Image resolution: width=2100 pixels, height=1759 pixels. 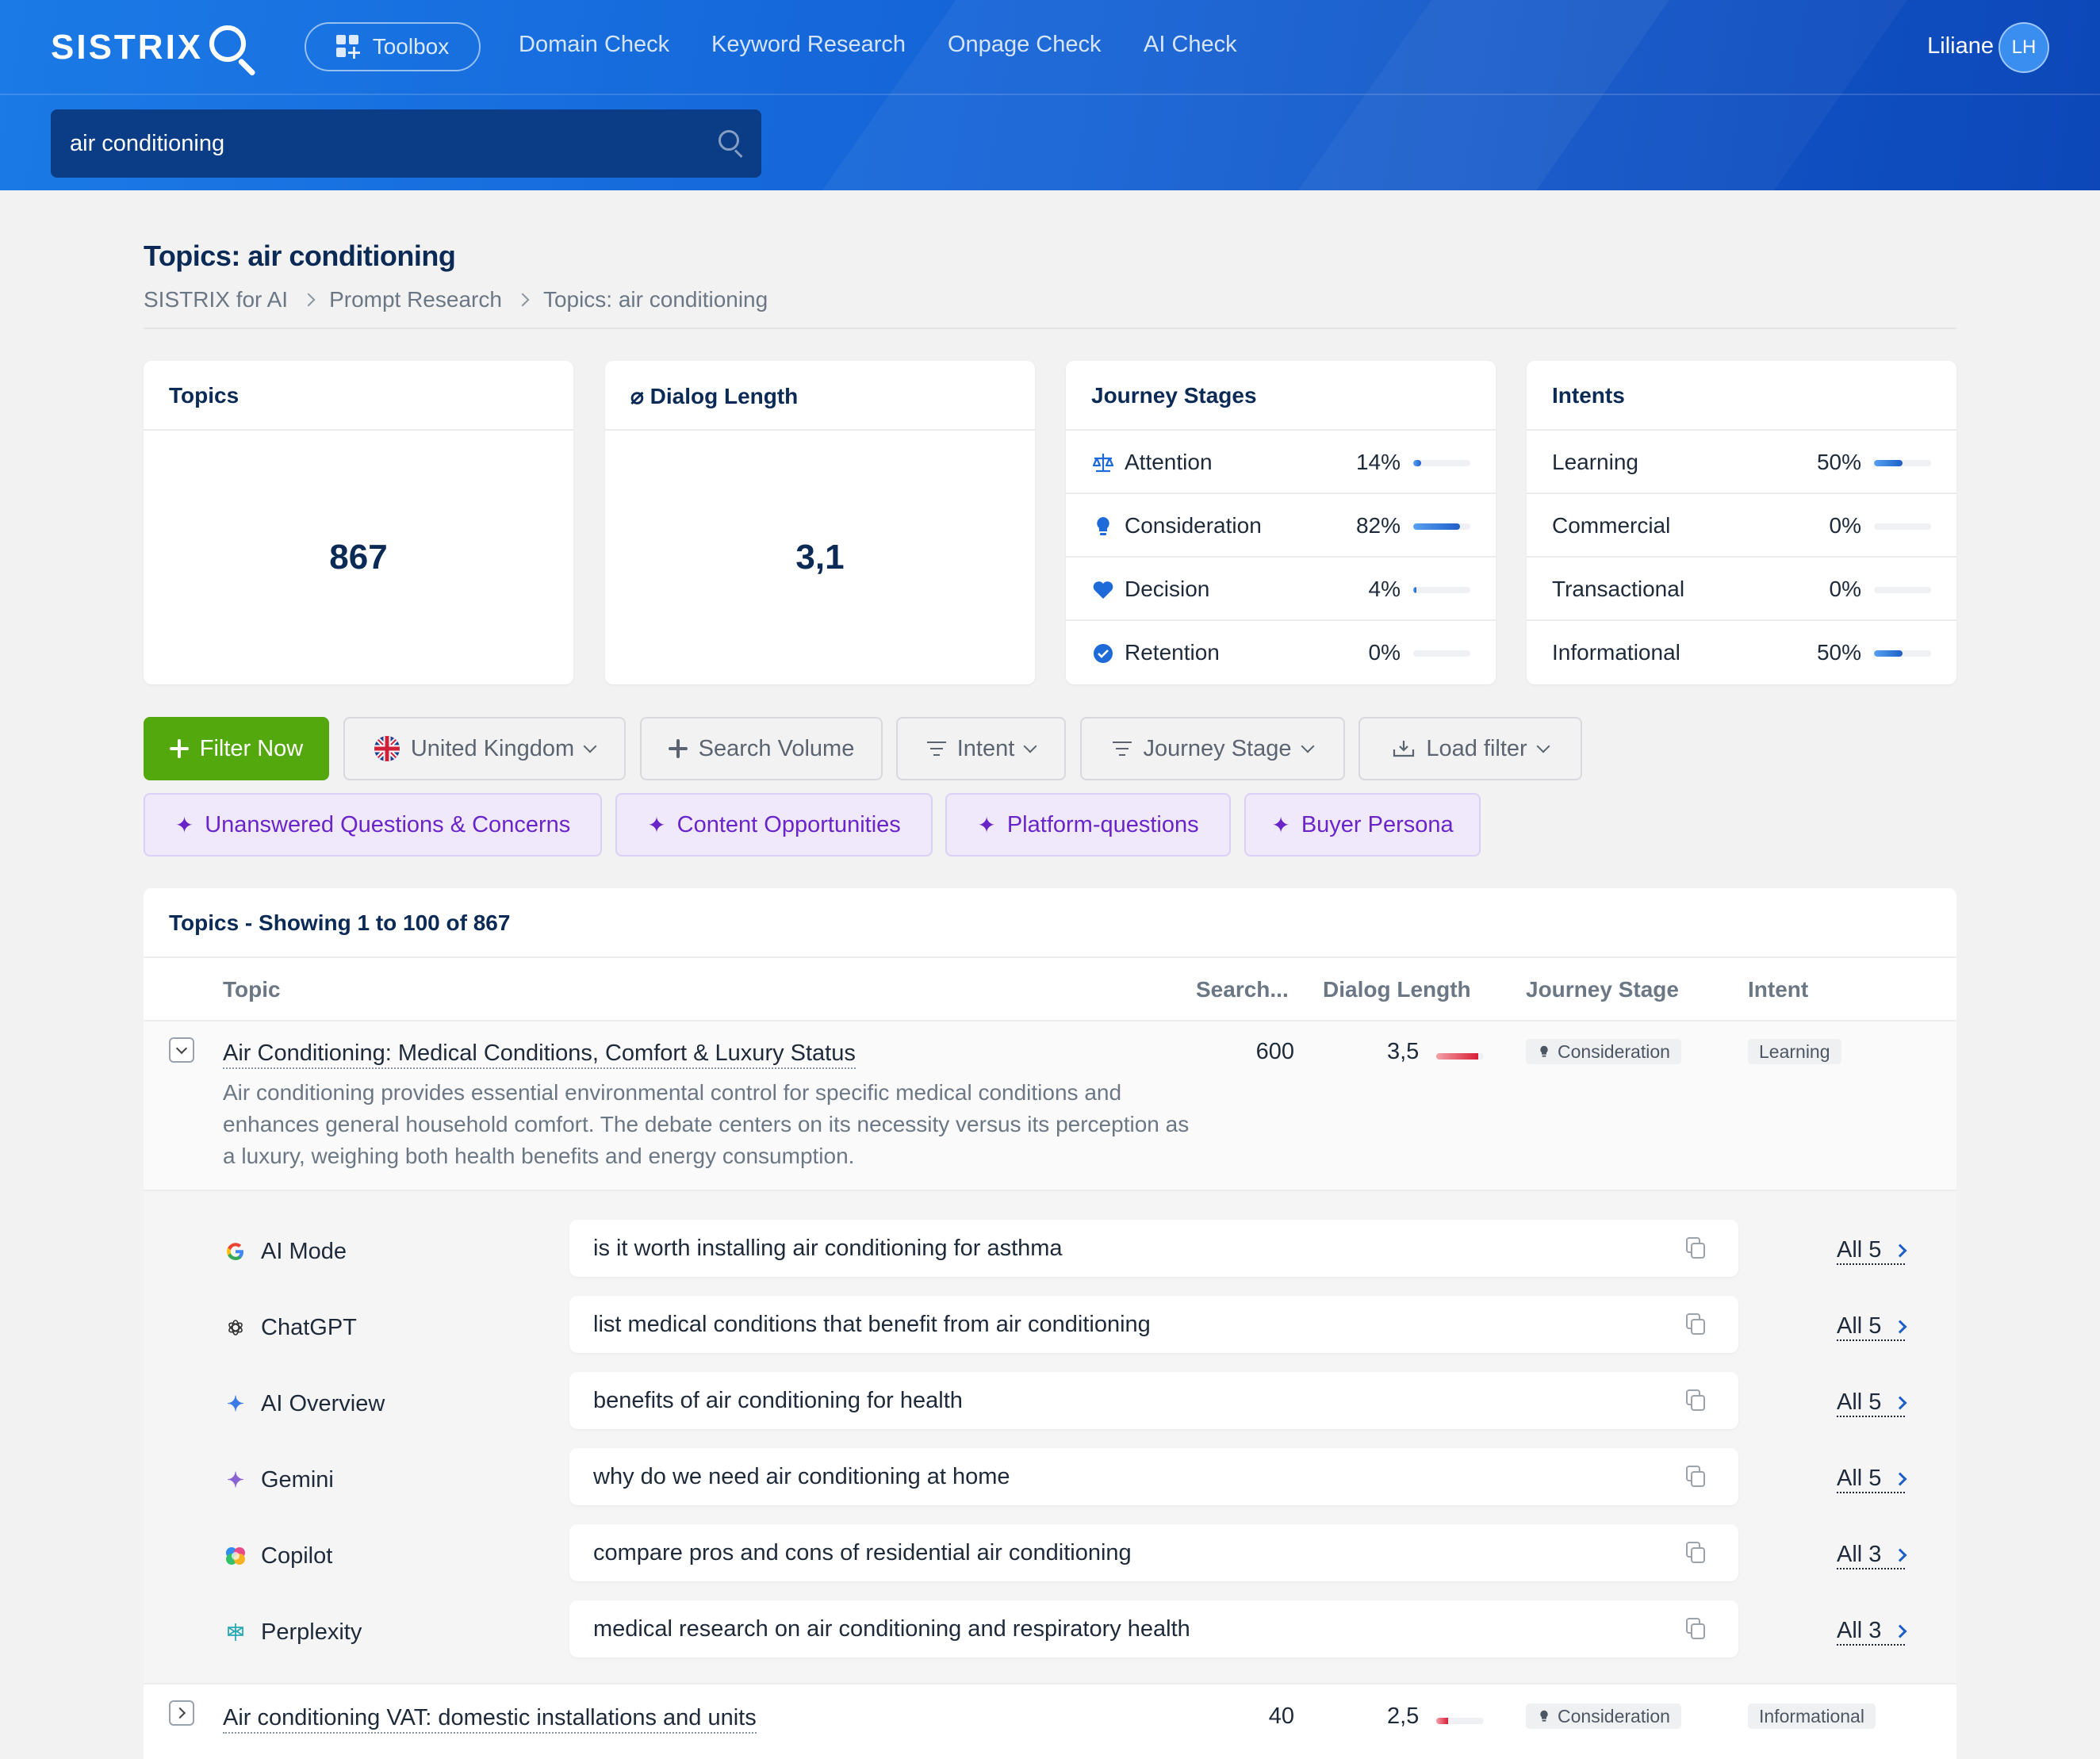 What do you see at coordinates (1153, 1476) in the screenshot?
I see `prompt-text: why do we need air conditioning at home` at bounding box center [1153, 1476].